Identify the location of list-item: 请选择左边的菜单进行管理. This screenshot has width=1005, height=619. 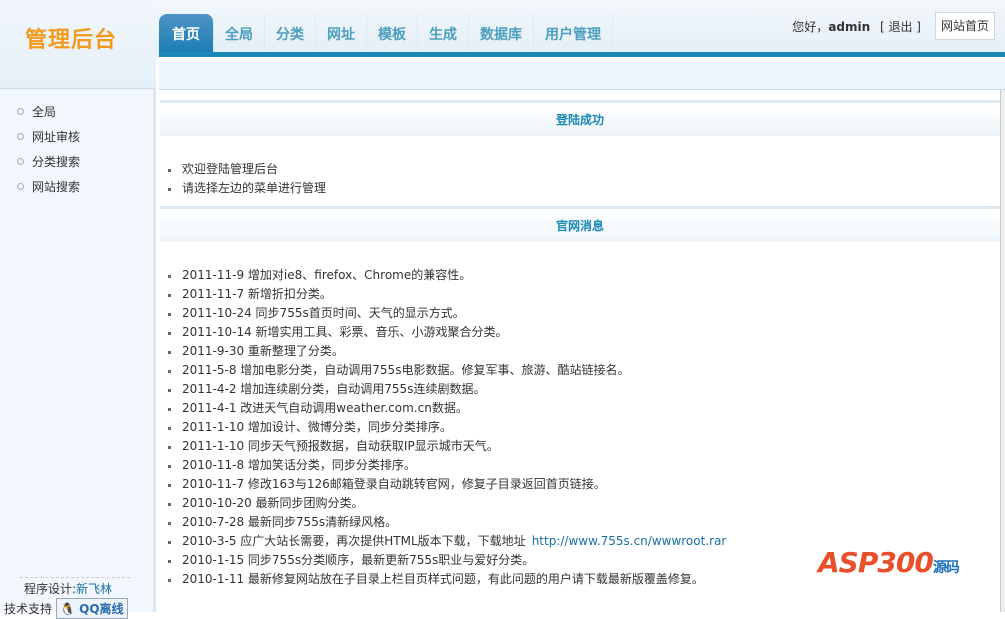
(584, 188).